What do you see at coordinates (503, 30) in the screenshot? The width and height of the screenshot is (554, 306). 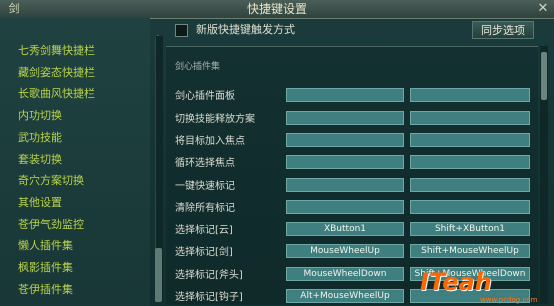 I see `sync-options-button: 同步选项` at bounding box center [503, 30].